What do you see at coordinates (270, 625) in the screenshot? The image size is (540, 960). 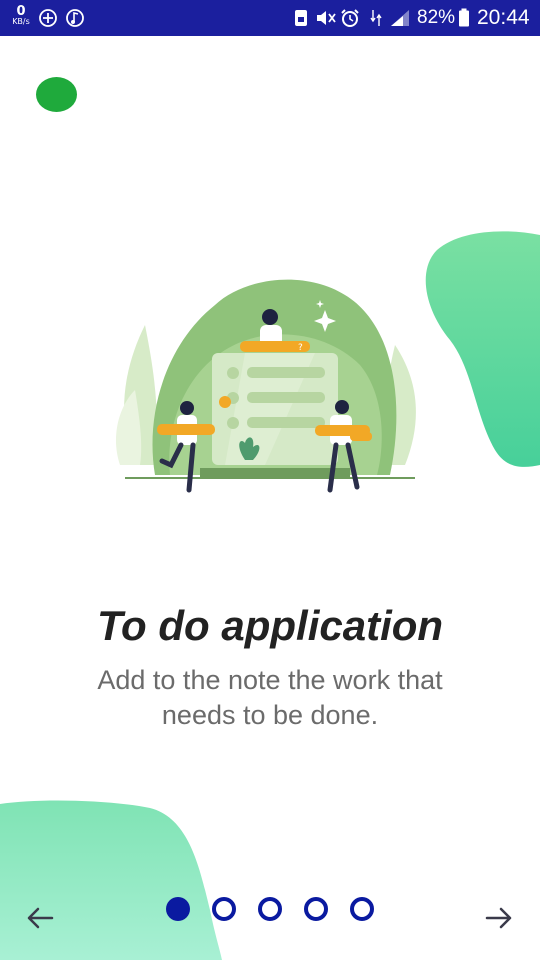 I see `onboarding-title: To do application` at bounding box center [270, 625].